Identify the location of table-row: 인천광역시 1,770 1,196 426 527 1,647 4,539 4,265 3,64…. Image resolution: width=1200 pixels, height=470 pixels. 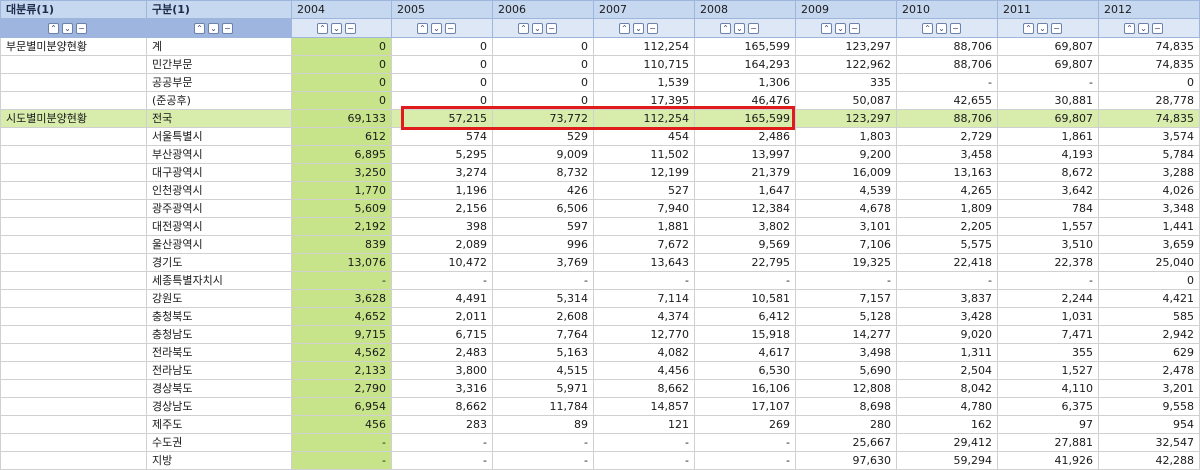
(600, 190).